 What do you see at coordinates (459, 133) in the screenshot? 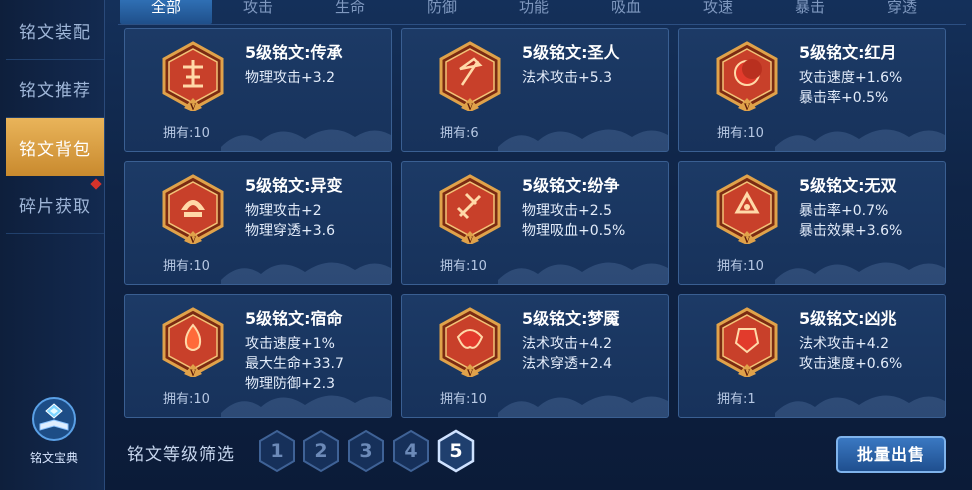
I see `inscription-owned-count: 拥有:6` at bounding box center [459, 133].